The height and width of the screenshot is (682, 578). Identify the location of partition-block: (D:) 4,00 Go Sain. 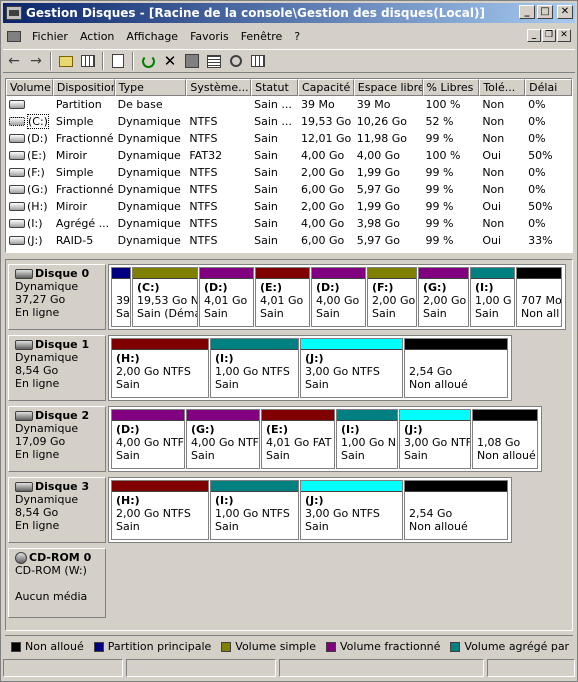
(338, 297).